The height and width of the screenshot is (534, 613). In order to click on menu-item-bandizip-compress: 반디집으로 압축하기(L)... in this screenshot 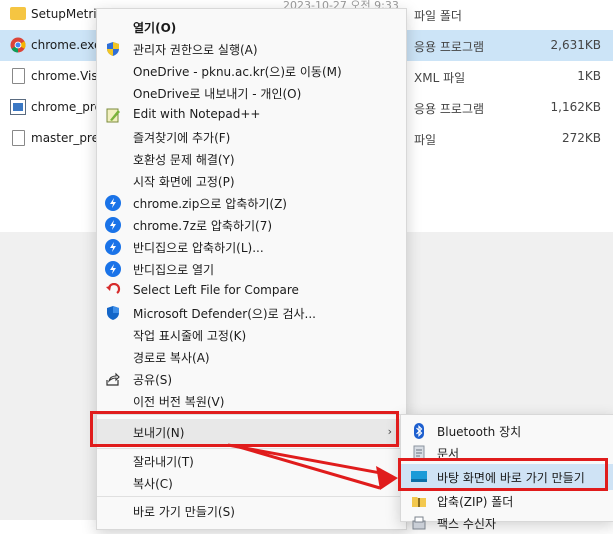, I will do `click(251, 247)`.